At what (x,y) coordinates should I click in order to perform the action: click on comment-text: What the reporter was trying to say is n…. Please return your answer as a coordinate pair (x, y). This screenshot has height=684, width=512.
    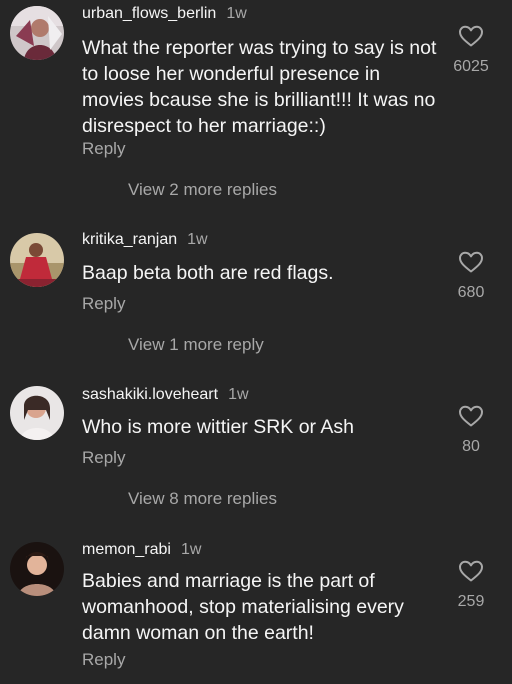
    Looking at the image, I should click on (259, 87).